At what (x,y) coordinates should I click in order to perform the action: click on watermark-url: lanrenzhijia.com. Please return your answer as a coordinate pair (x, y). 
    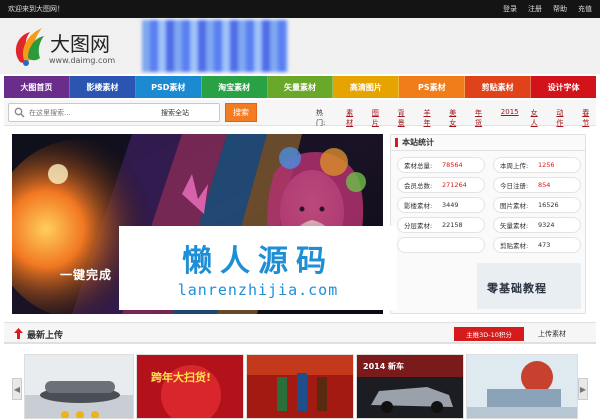
    Looking at the image, I should click on (258, 290).